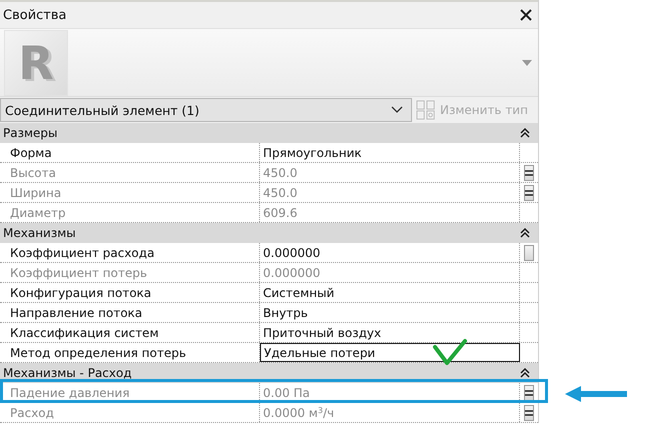  I want to click on parameter-value: 0.0000 м$^{3}$/ч, so click(390, 412).